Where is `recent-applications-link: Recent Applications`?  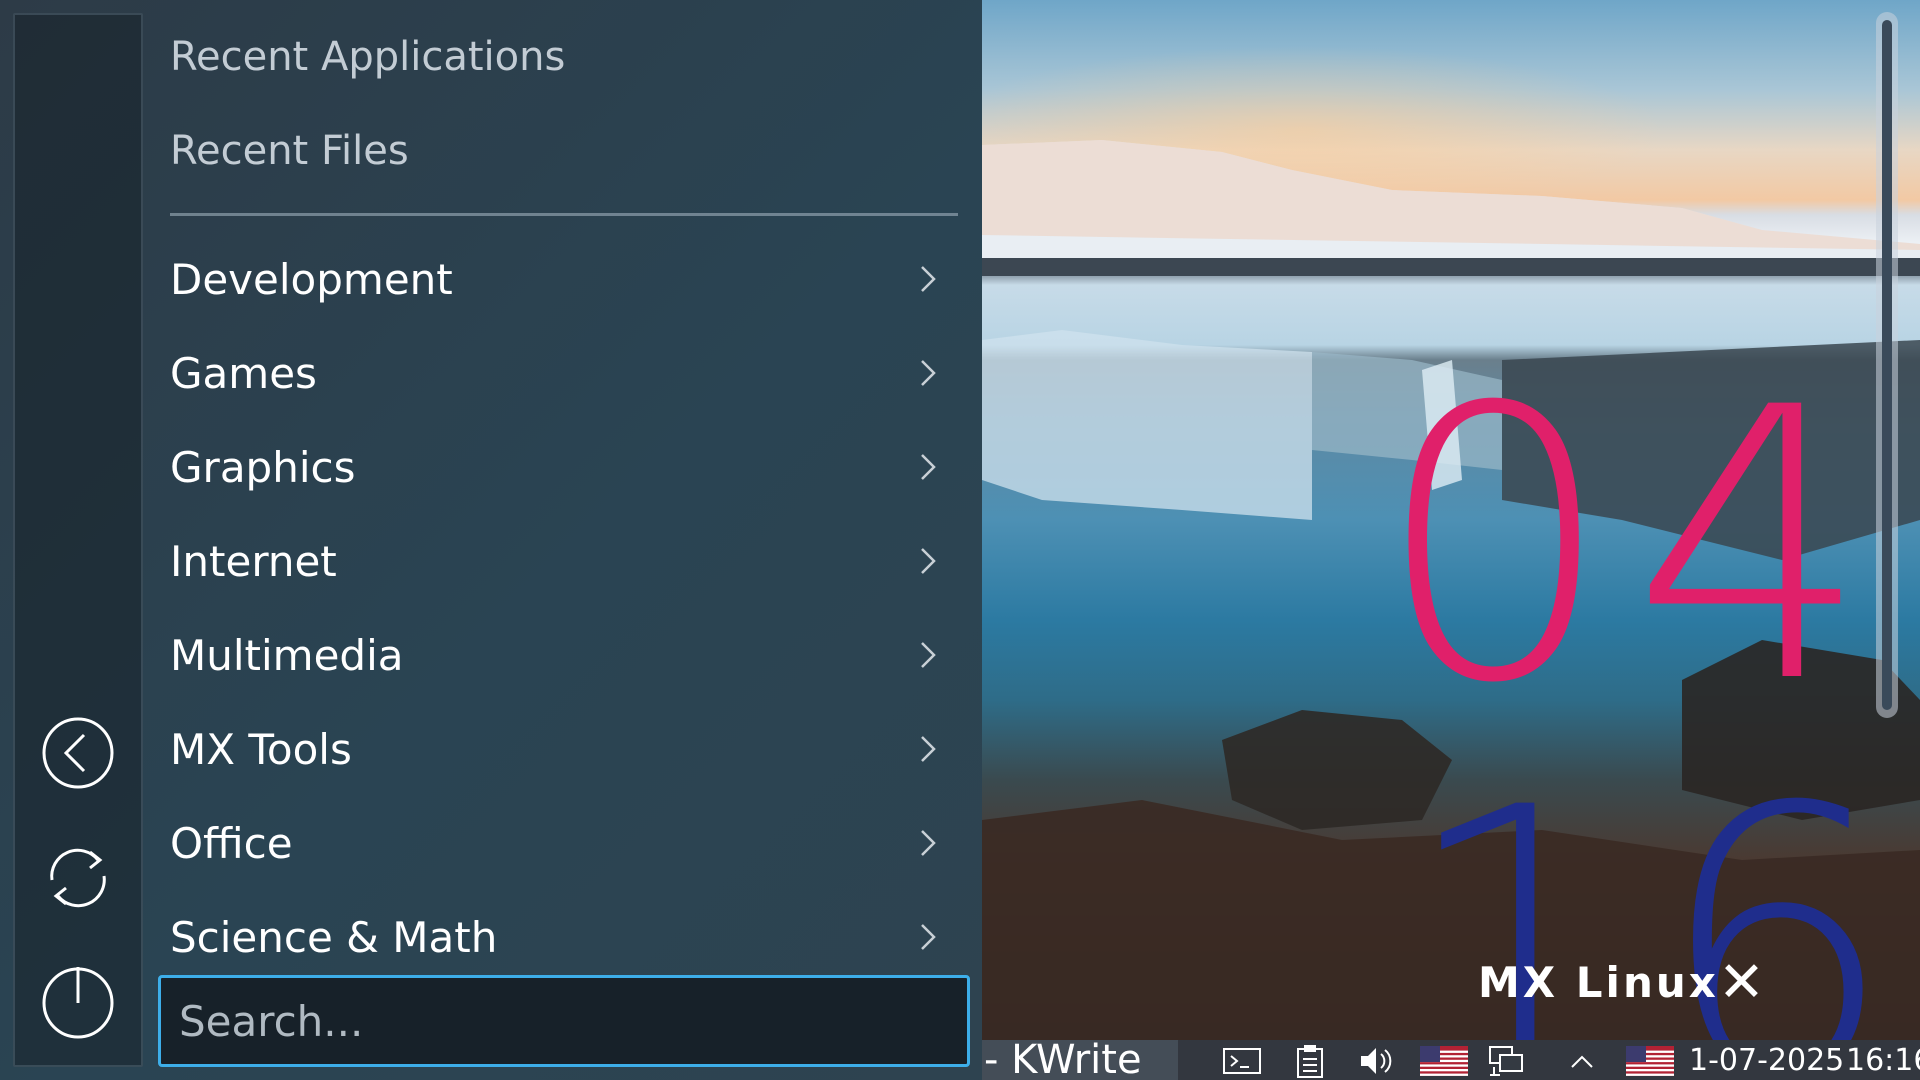 recent-applications-link: Recent Applications is located at coordinates (367, 57).